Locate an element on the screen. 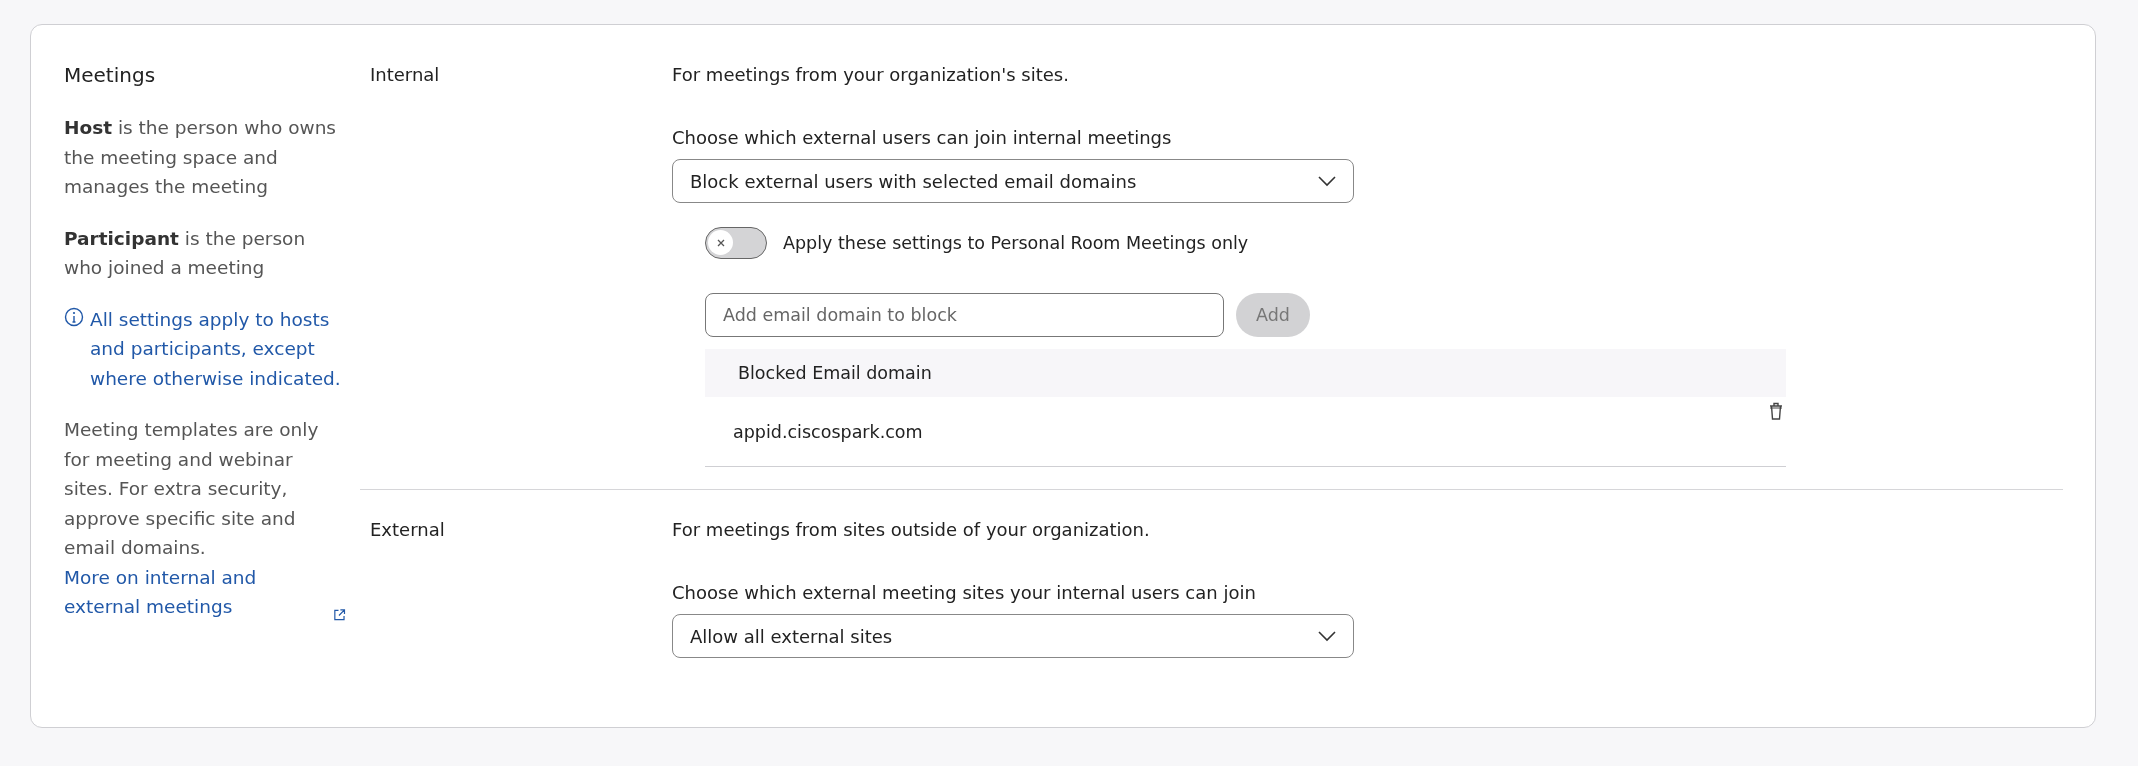 This screenshot has height=766, width=2138. field-label: Choose which external users can join internal meetings is located at coordinates (922, 138).